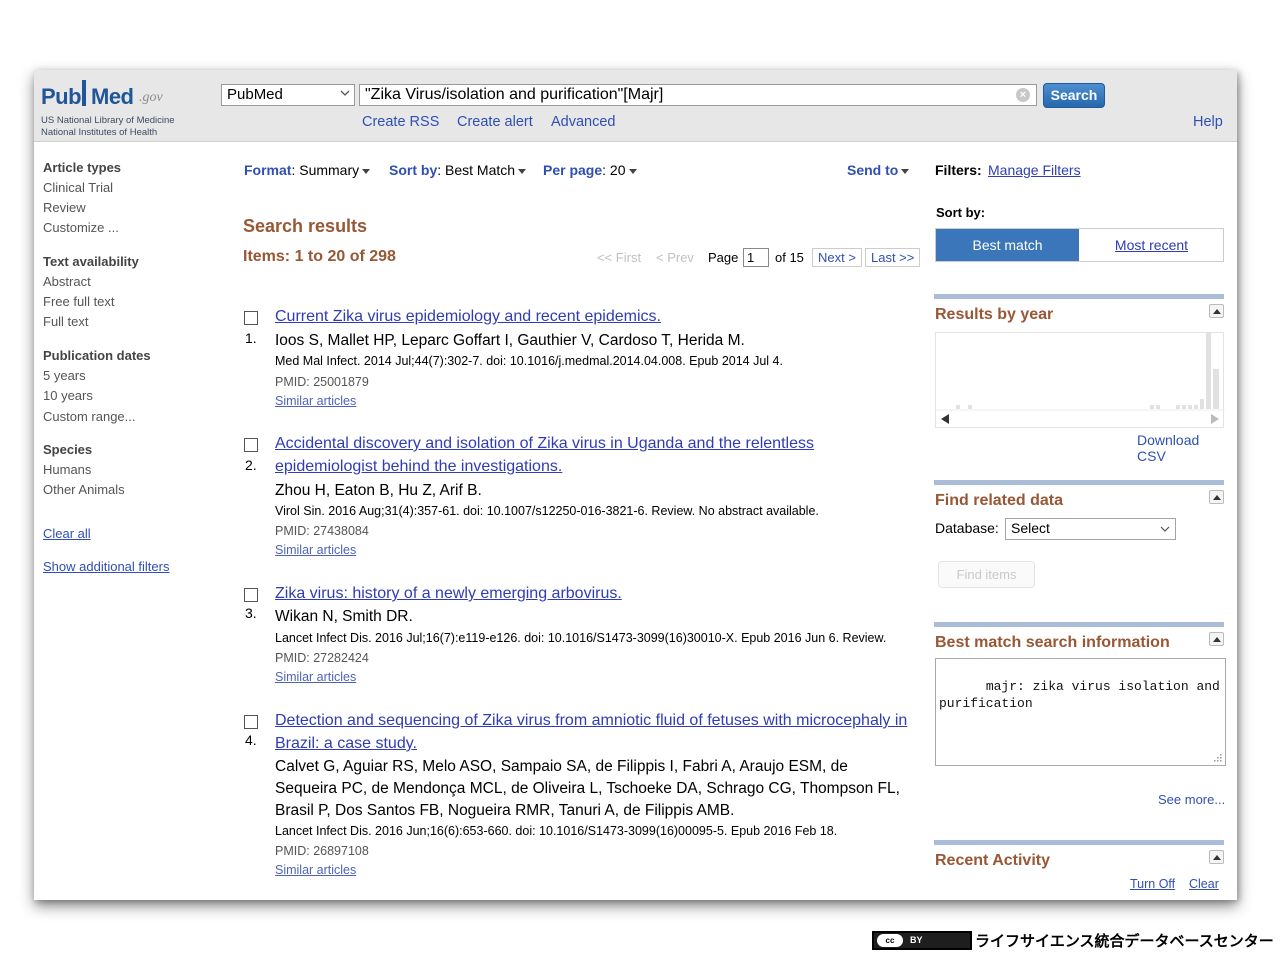 Image resolution: width=1280 pixels, height=960 pixels. I want to click on create-alert-link: Create alert, so click(495, 122).